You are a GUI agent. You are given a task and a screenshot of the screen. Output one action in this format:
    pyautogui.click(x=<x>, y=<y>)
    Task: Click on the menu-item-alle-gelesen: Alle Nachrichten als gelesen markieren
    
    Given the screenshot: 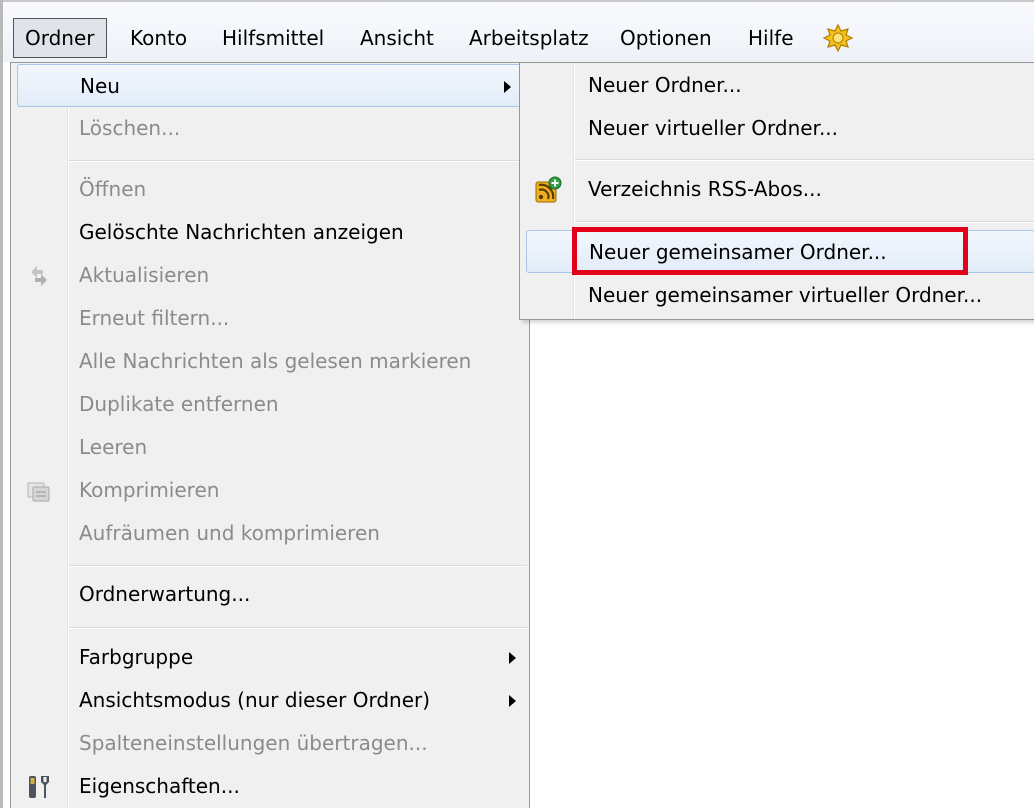 What is the action you would take?
    pyautogui.click(x=270, y=361)
    